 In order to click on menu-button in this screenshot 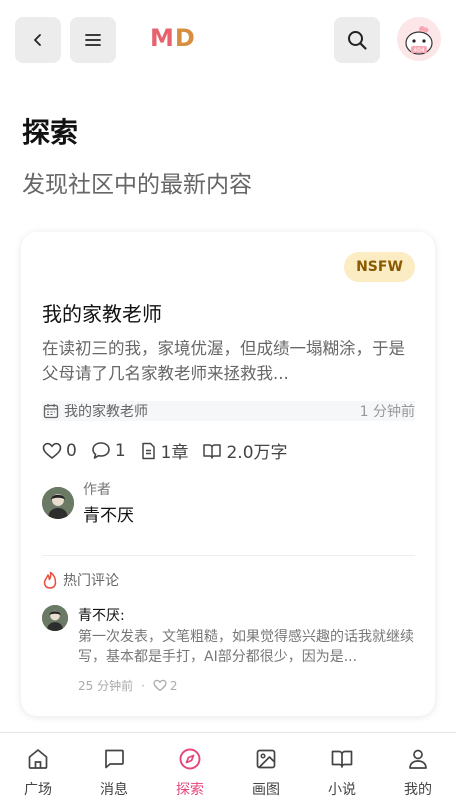, I will do `click(93, 40)`.